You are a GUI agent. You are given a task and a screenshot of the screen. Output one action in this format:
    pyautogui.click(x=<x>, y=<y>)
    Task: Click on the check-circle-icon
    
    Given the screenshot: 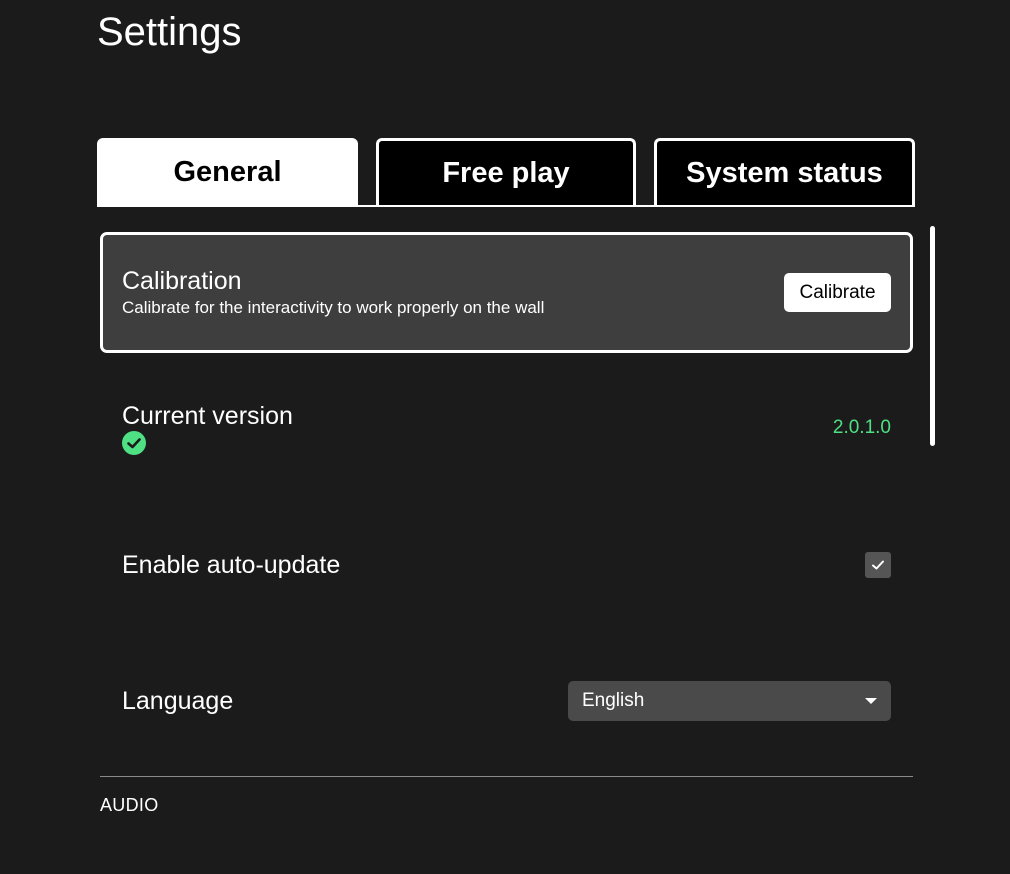 What is the action you would take?
    pyautogui.click(x=134, y=443)
    